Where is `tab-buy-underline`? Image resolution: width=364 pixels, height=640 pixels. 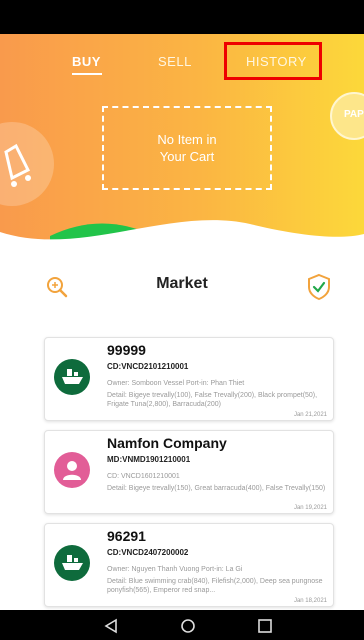
tab-buy-underline is located at coordinates (87, 74).